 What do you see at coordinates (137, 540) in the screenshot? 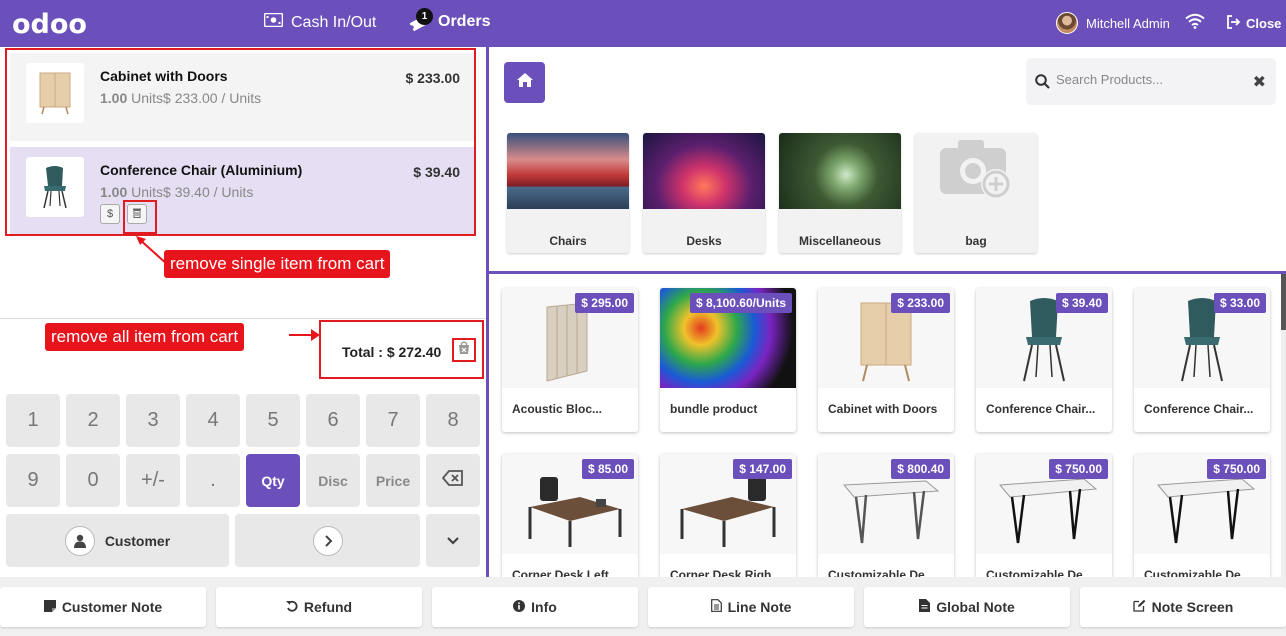
I see `customer-label: Customer` at bounding box center [137, 540].